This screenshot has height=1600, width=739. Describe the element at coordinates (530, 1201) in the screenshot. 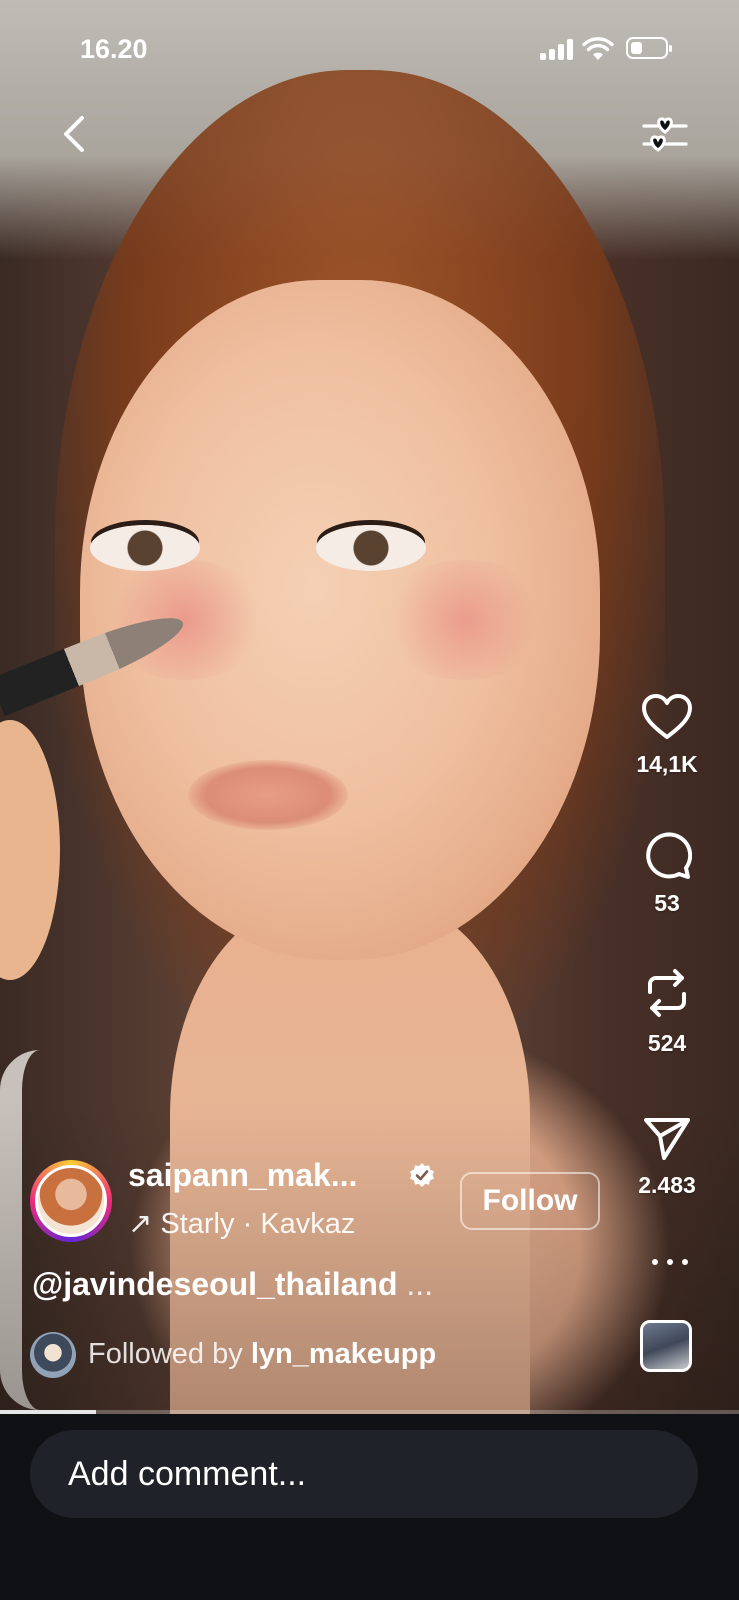

I see `follow-button: Follow` at that location.